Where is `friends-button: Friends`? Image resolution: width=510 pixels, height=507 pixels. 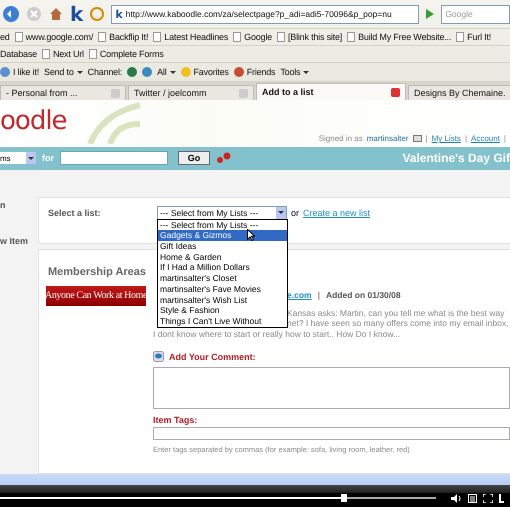 friends-button: Friends is located at coordinates (261, 72).